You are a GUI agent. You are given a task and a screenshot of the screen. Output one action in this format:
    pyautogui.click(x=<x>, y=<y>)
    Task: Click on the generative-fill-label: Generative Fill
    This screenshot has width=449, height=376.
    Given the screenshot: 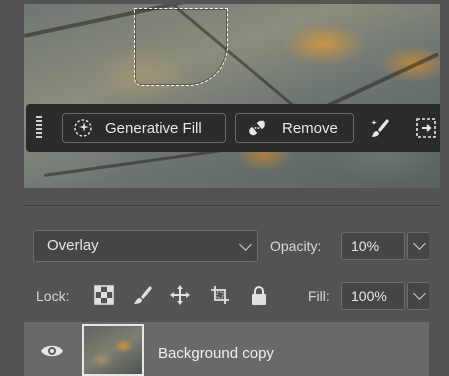 What is the action you would take?
    pyautogui.click(x=153, y=128)
    